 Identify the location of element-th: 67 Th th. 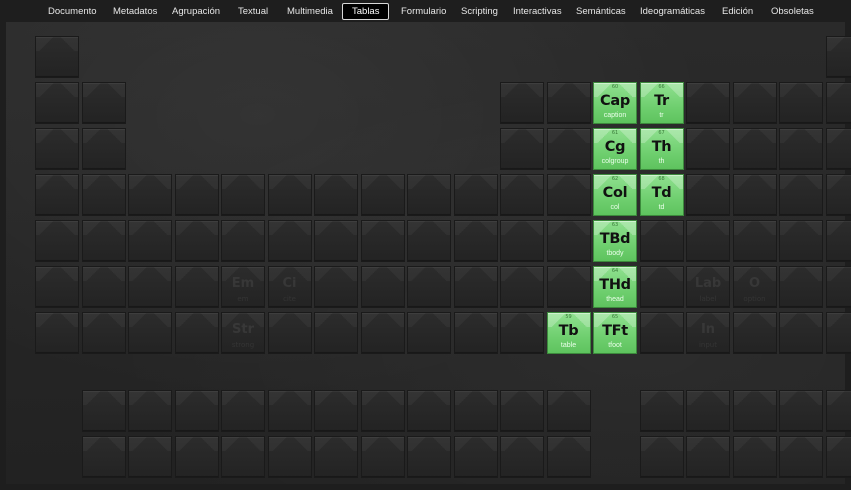
(661, 149).